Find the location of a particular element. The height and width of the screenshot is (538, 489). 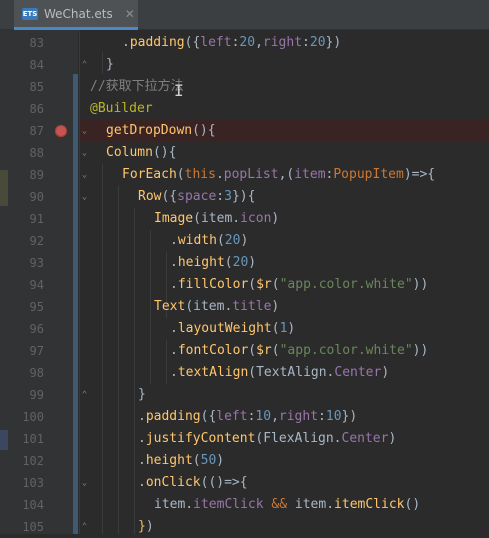

code-line-99: 99 ⌃ } is located at coordinates (244, 395).